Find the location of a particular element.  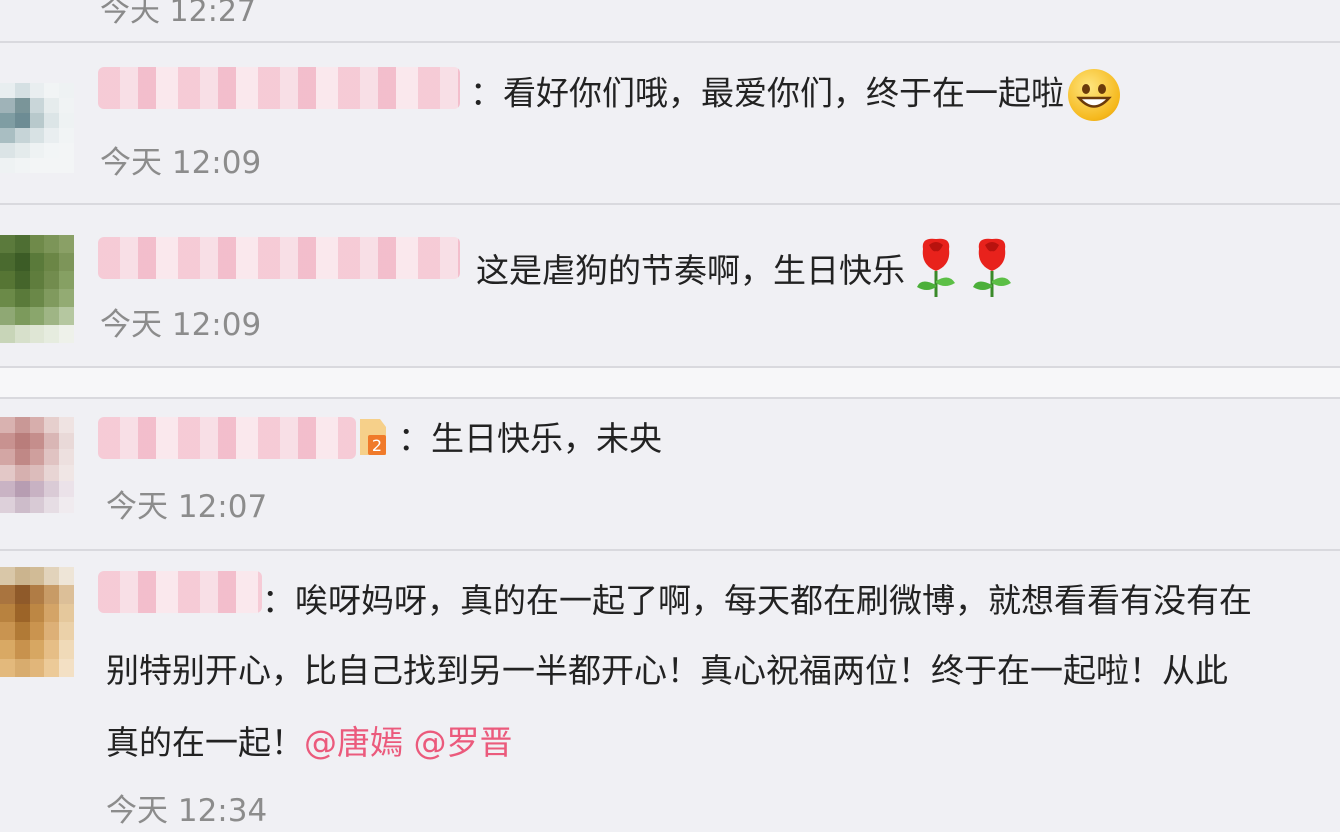

level-badge-icon: 2 is located at coordinates (373, 437).